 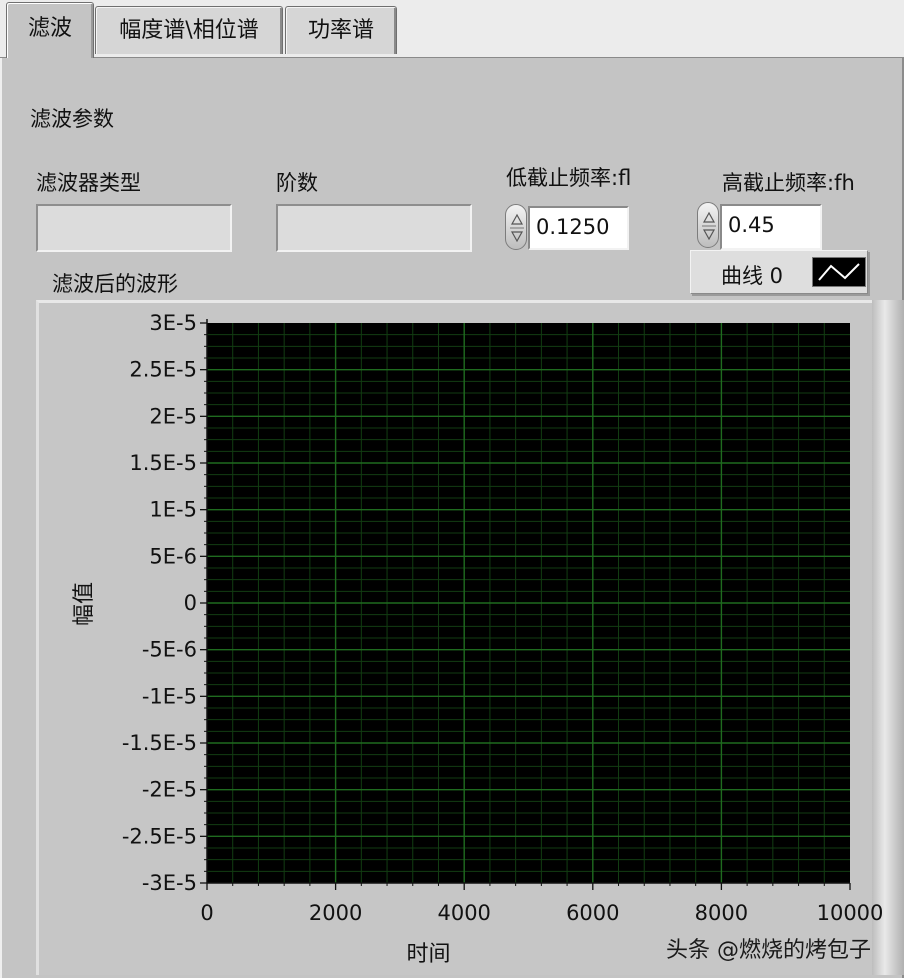 What do you see at coordinates (173, 323) in the screenshot?
I see `y-tick-label: 3E-5` at bounding box center [173, 323].